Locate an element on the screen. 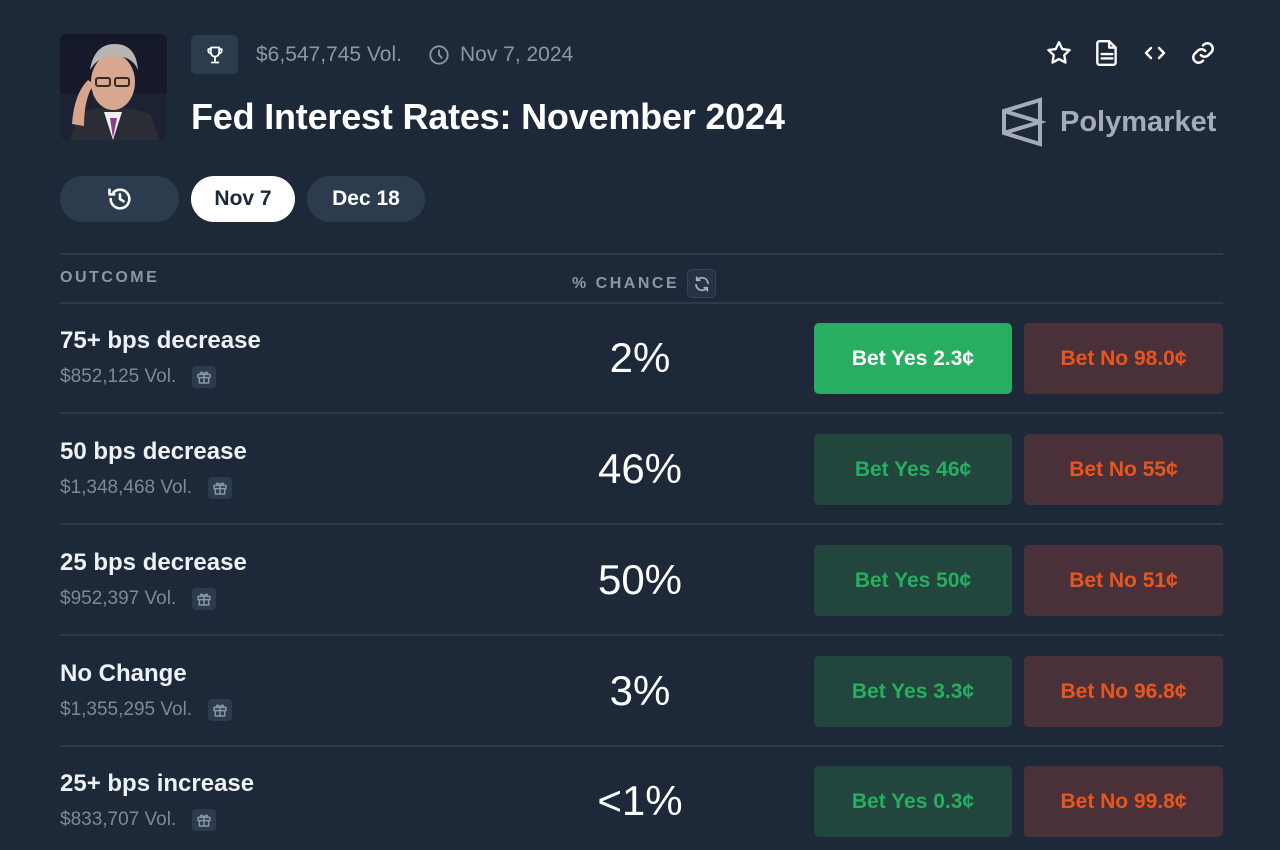  refresh-icon is located at coordinates (701, 283).